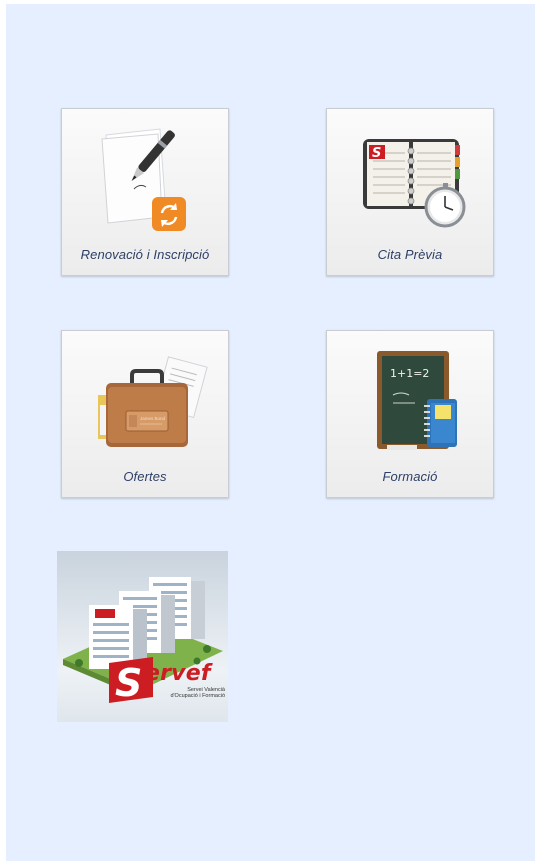 The height and width of the screenshot is (863, 539). I want to click on chalkboard-text: 1+1=2, so click(409, 373).